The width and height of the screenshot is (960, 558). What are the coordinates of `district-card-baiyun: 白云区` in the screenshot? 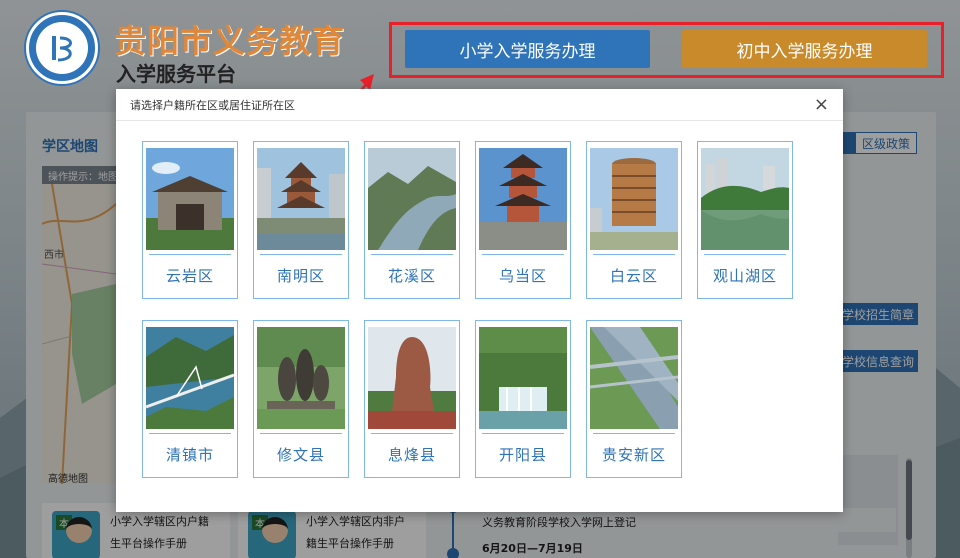 It's located at (634, 220).